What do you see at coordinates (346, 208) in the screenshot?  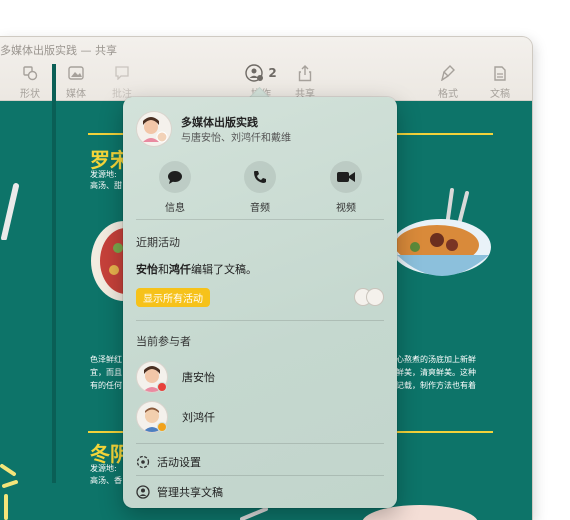 I see `video-label: 视频` at bounding box center [346, 208].